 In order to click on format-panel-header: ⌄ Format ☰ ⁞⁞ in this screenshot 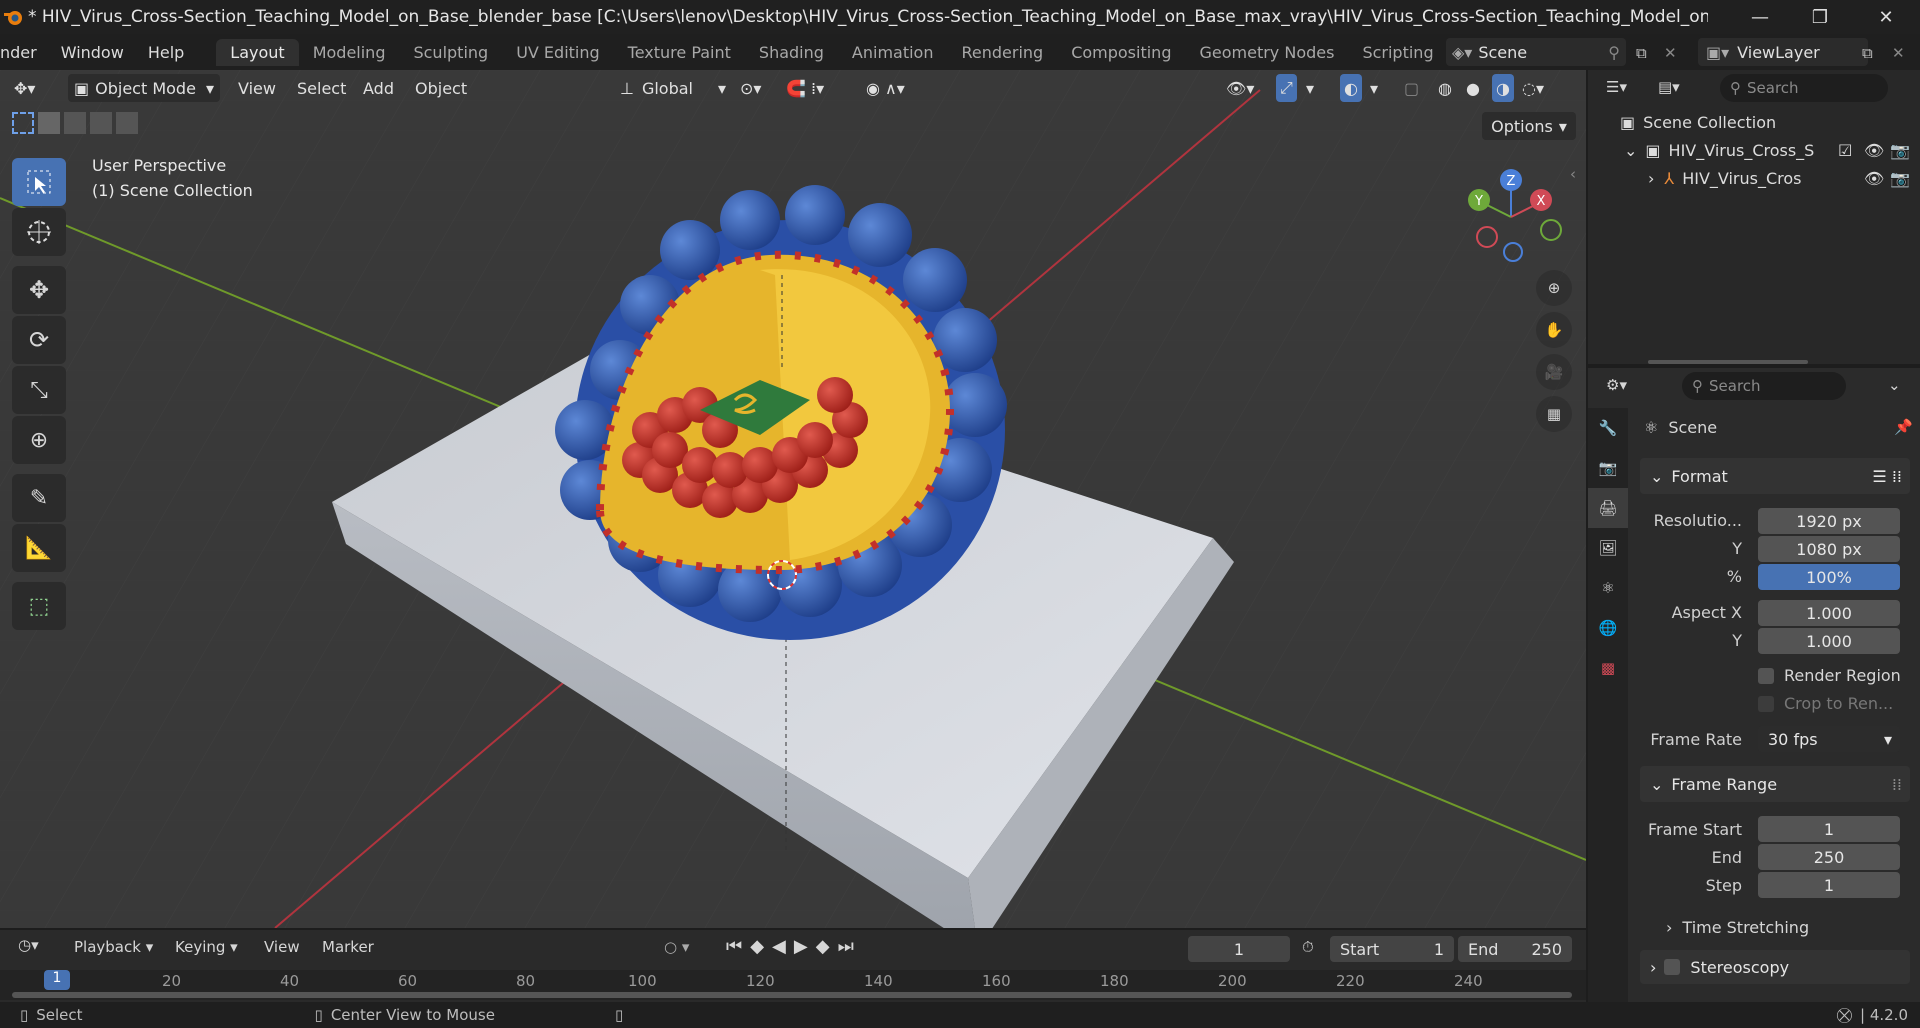, I will do `click(1775, 476)`.